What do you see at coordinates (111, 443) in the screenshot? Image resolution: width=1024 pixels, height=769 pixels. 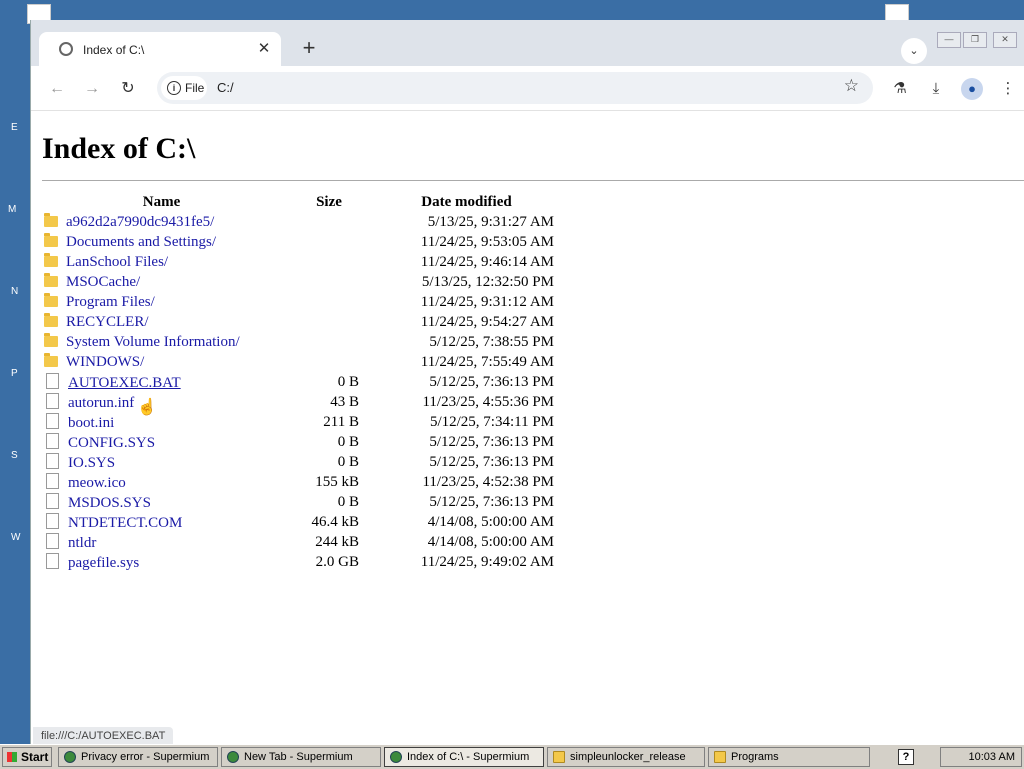 I see `file-link: CONFIG.SYS` at bounding box center [111, 443].